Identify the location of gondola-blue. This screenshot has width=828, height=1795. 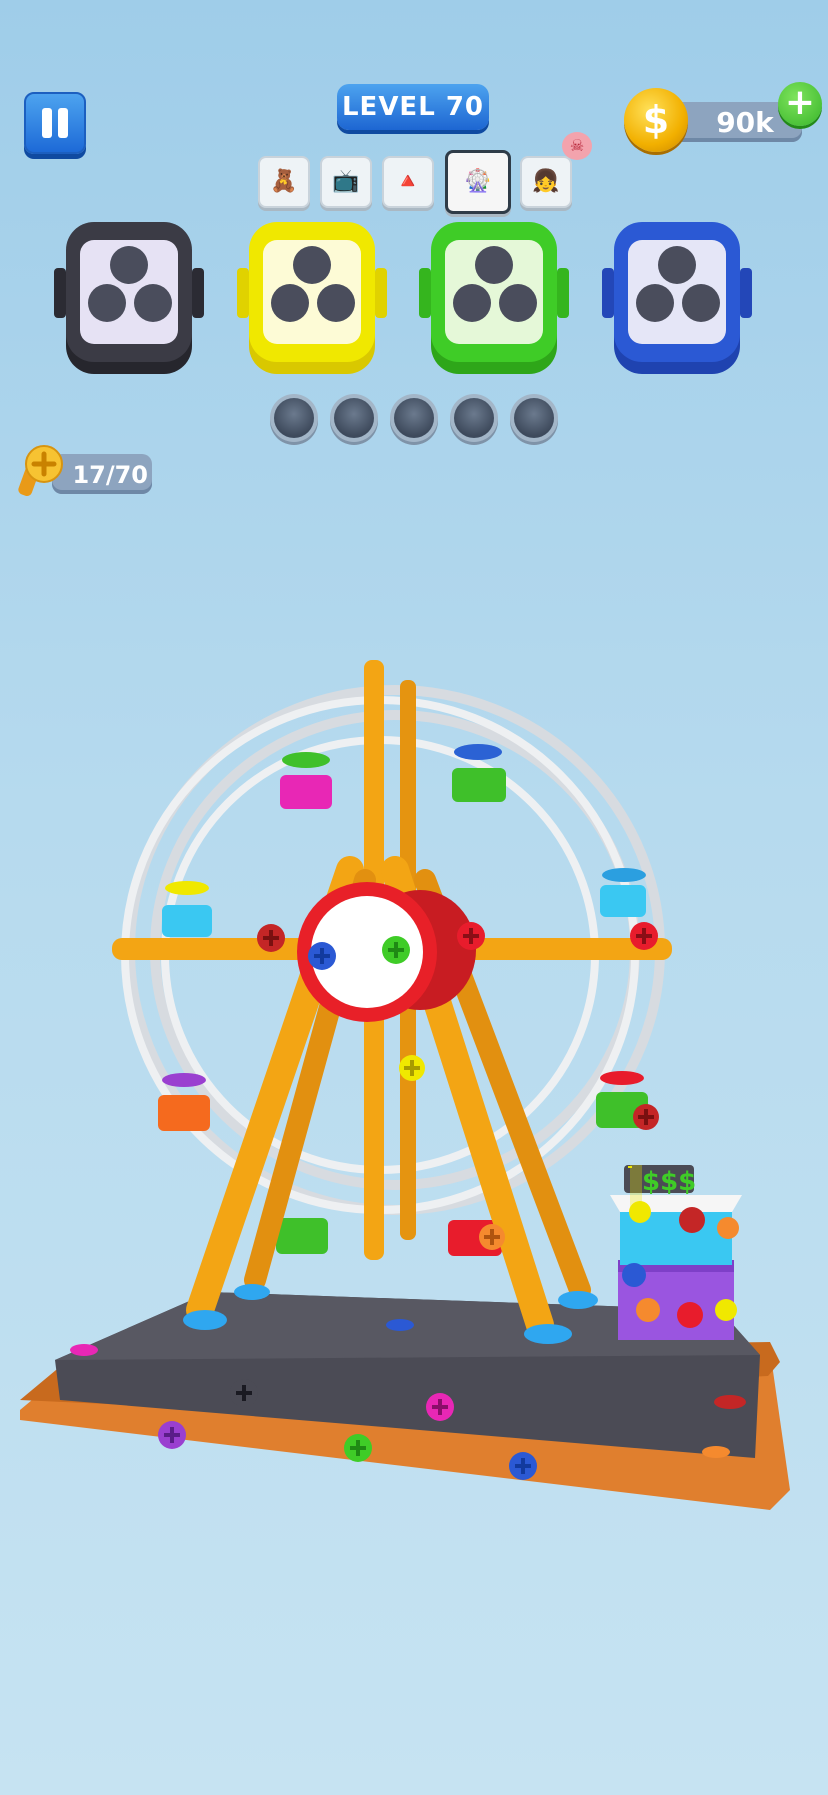
(623, 892).